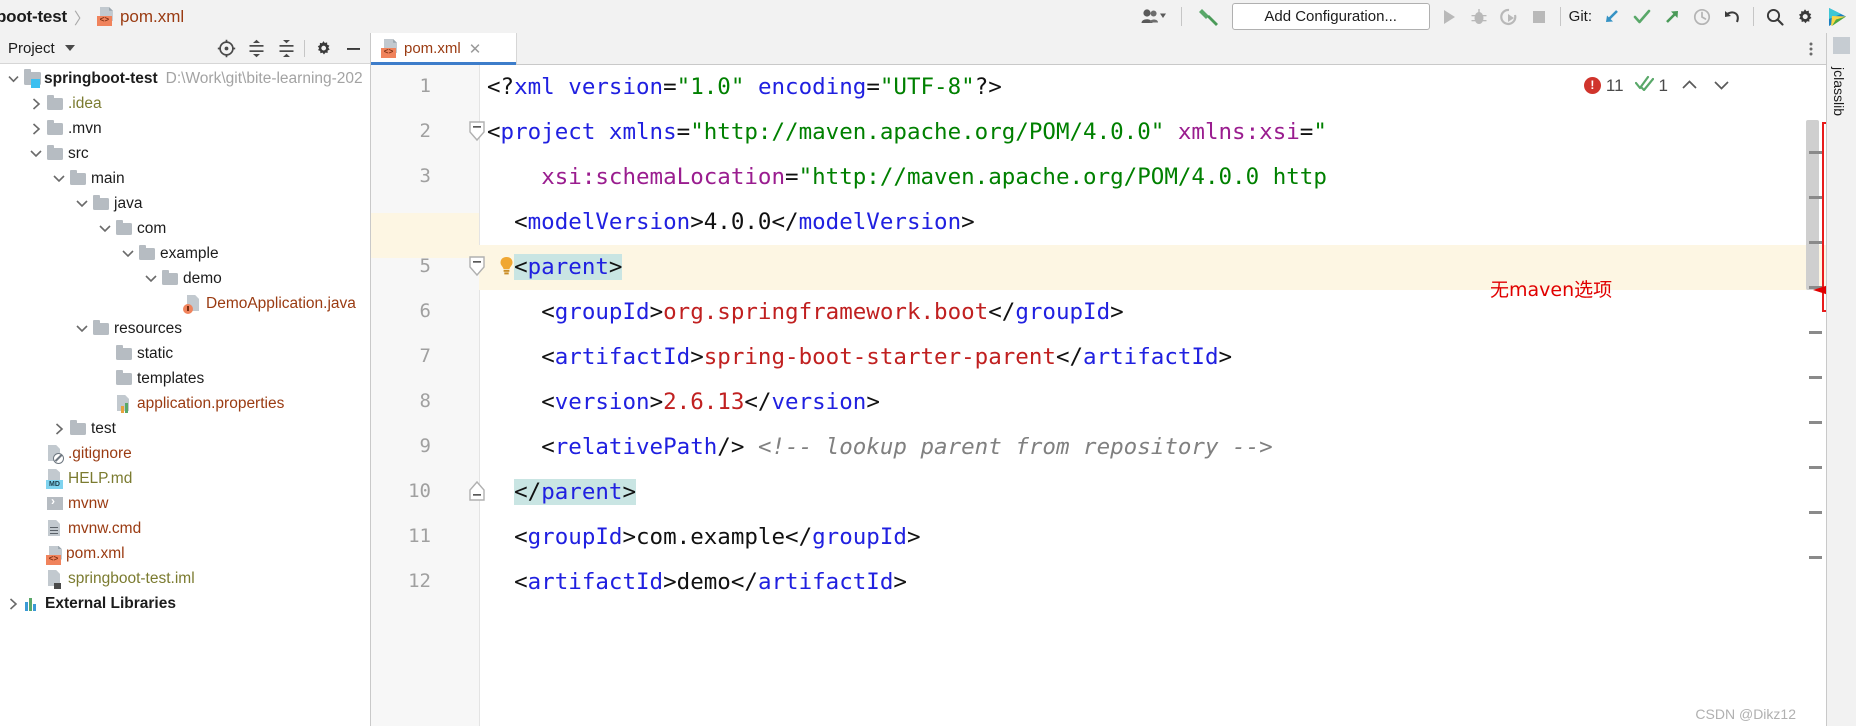 The image size is (1856, 726). What do you see at coordinates (286, 48) in the screenshot?
I see `collapse-all-icon` at bounding box center [286, 48].